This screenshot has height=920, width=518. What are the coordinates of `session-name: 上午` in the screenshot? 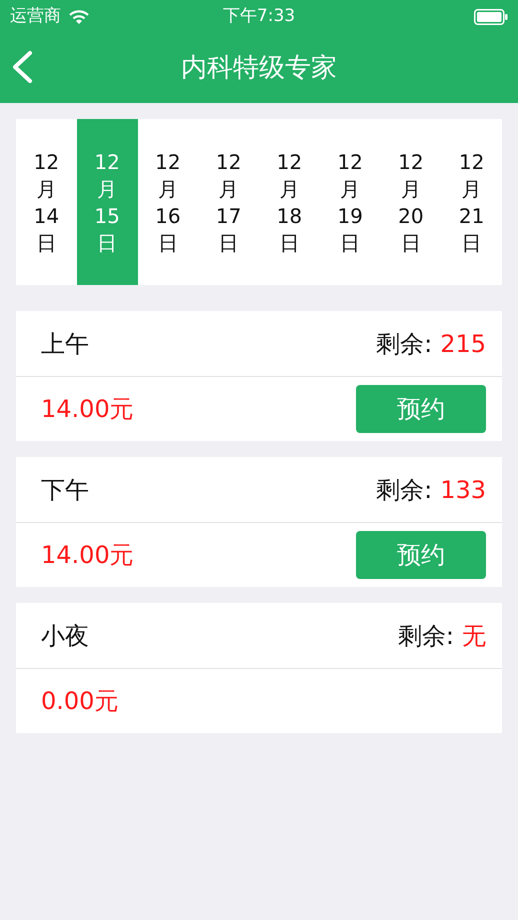 It's located at (65, 344).